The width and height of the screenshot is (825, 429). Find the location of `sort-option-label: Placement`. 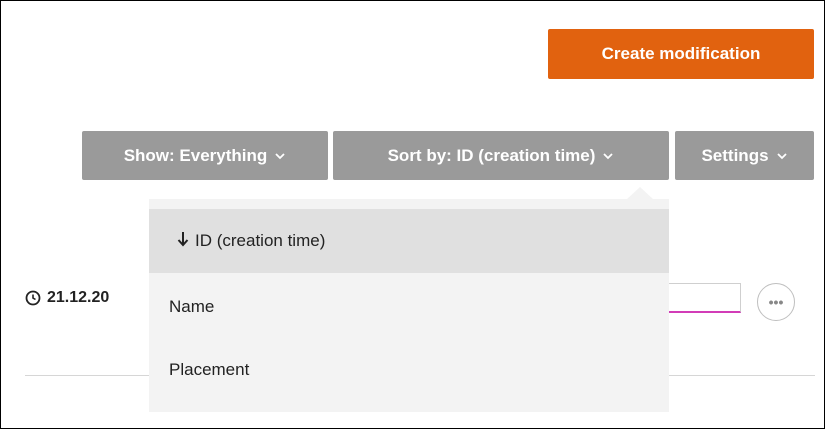

sort-option-label: Placement is located at coordinates (209, 369).